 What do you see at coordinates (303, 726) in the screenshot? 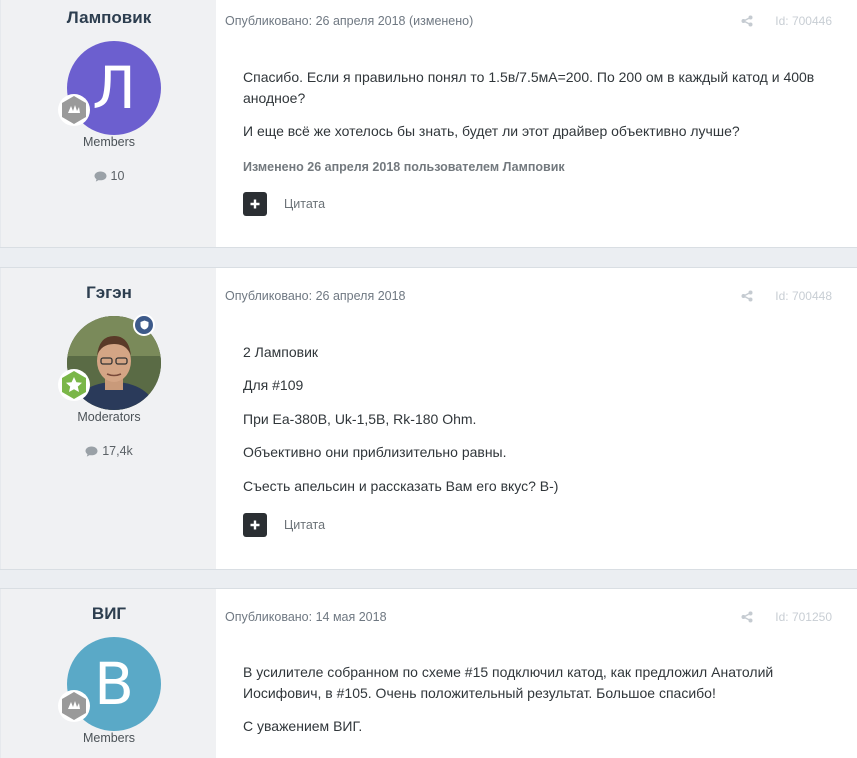
I see `post-paragraph: С уважением ВИГ.` at bounding box center [303, 726].